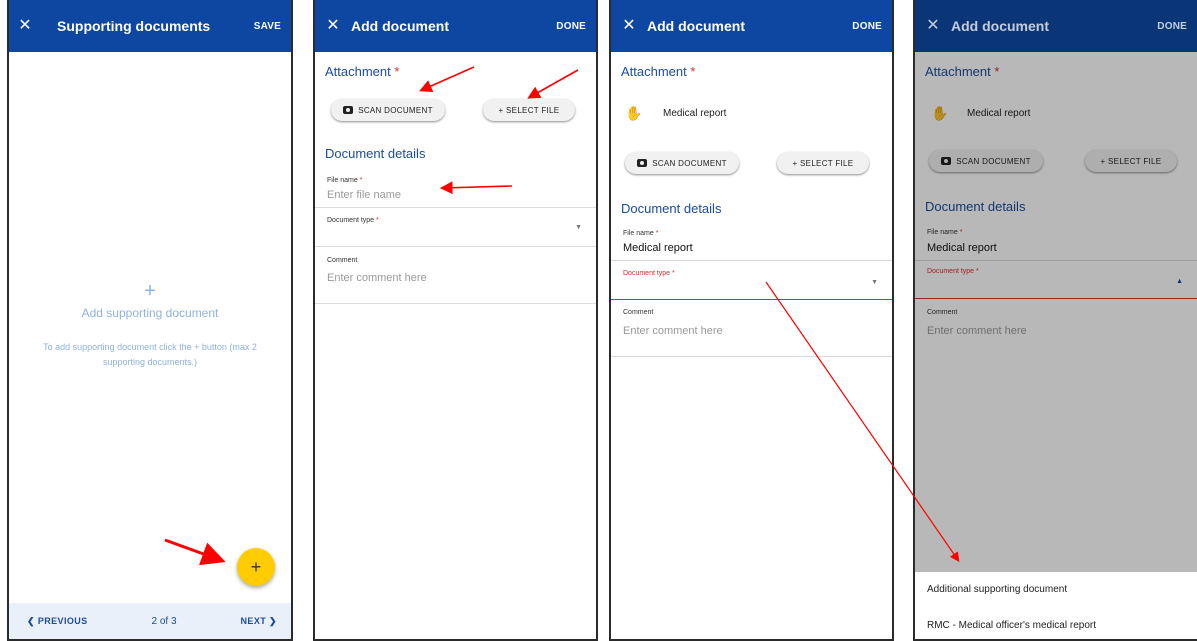 This screenshot has height=641, width=1197. I want to click on add-document-fab: +, so click(256, 567).